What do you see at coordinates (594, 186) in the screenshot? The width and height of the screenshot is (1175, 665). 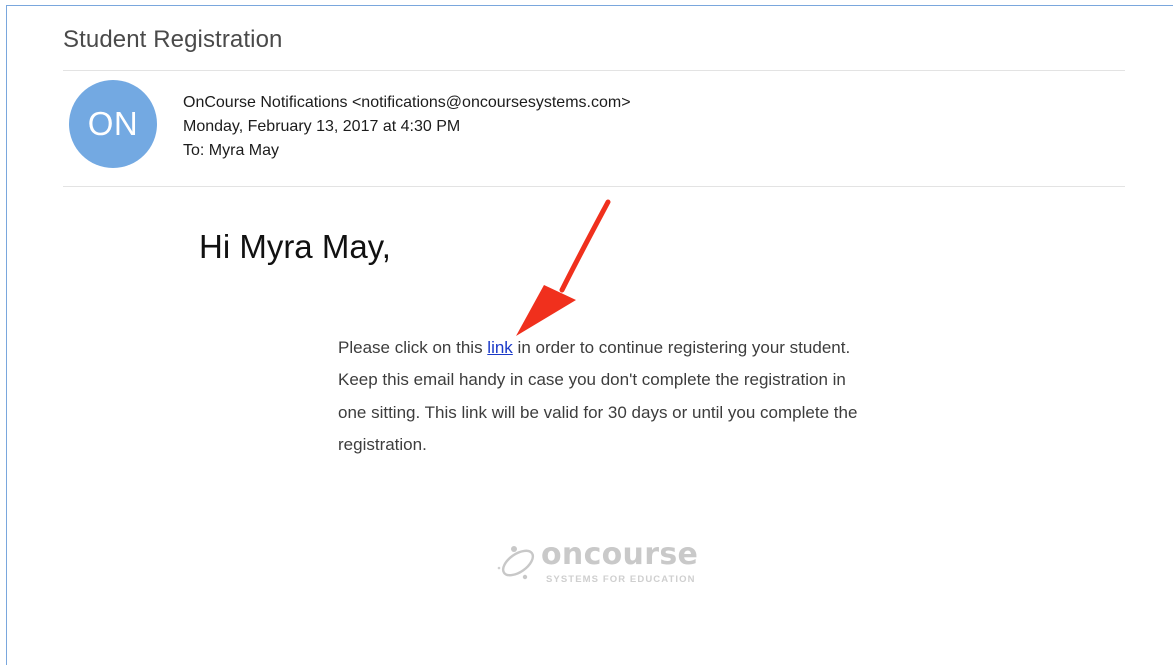 I see `body-divider` at bounding box center [594, 186].